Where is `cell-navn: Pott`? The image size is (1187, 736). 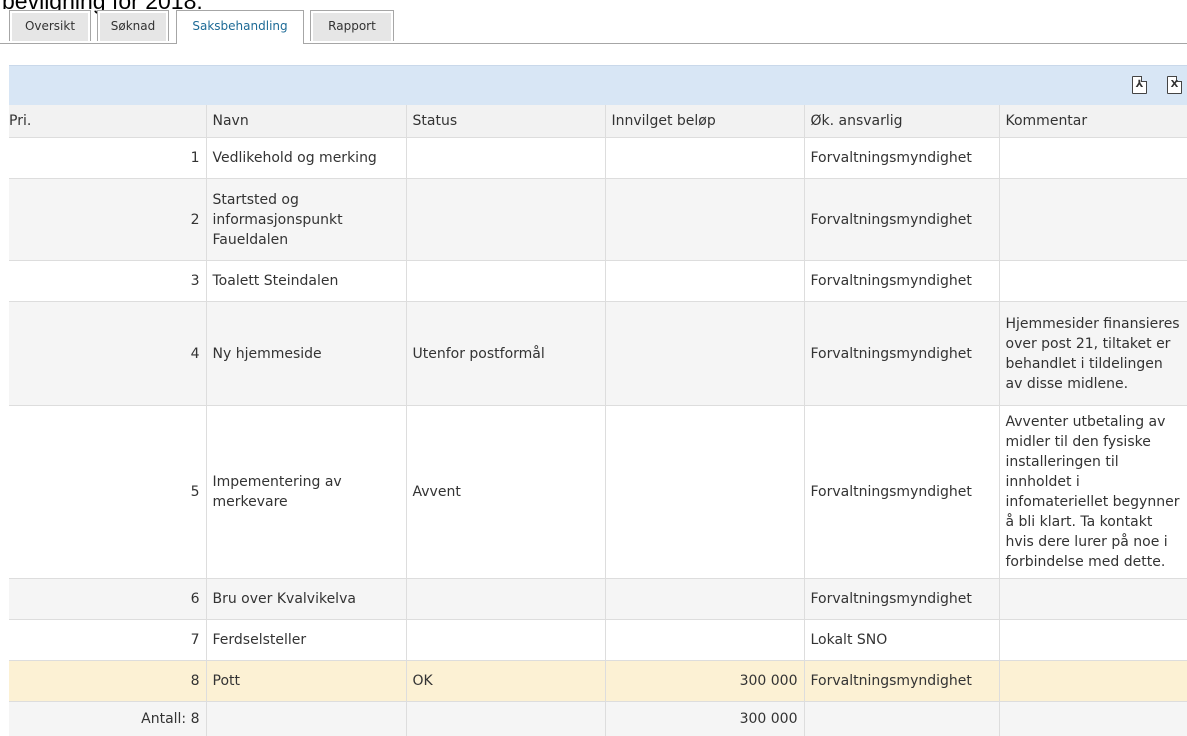 cell-navn: Pott is located at coordinates (305, 681).